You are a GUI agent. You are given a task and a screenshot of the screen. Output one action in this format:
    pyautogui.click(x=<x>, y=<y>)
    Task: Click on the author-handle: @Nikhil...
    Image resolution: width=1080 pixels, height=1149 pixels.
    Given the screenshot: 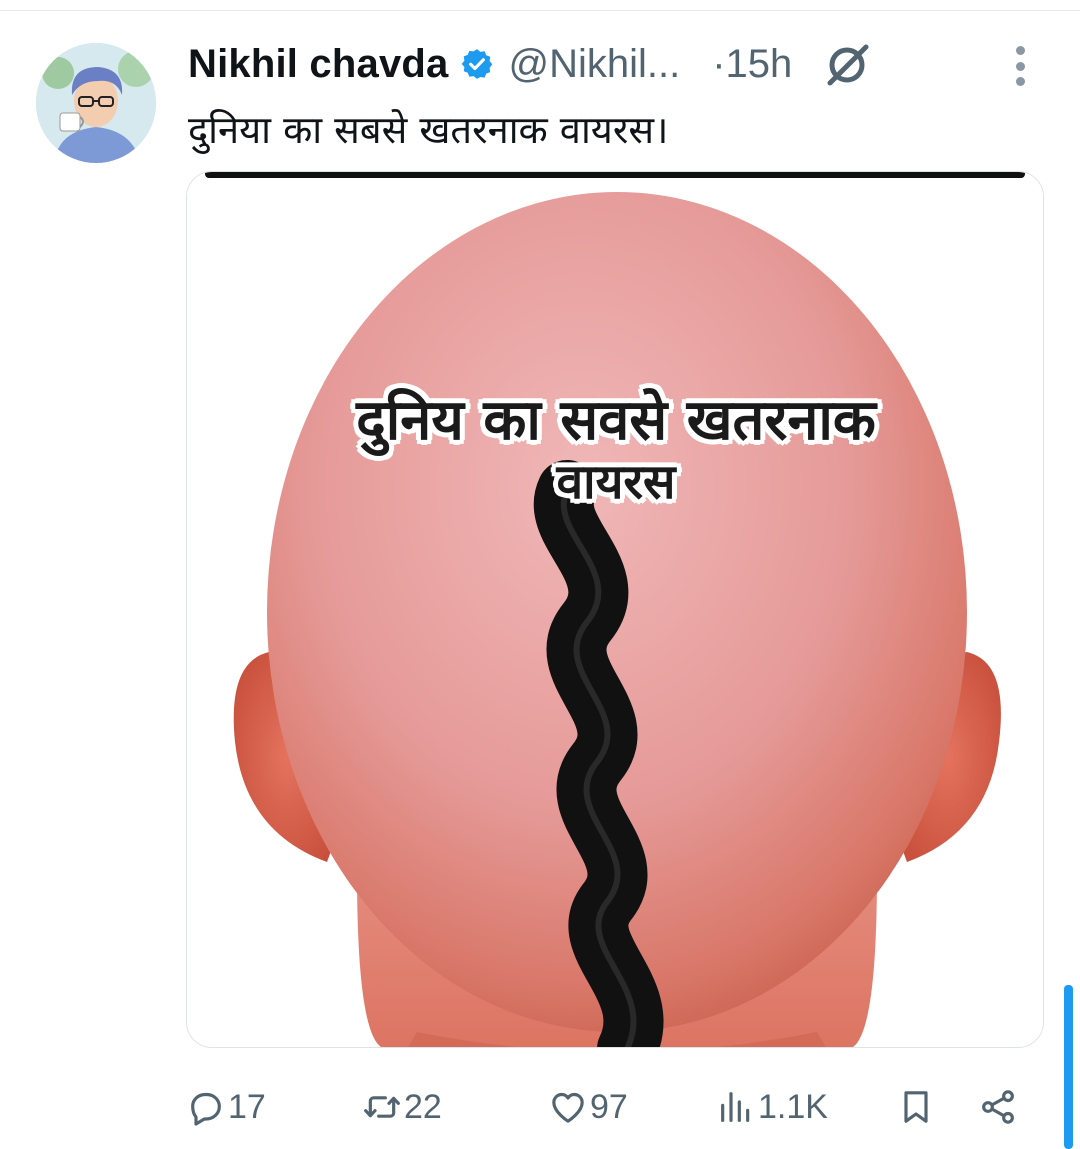 What is the action you would take?
    pyautogui.click(x=594, y=64)
    